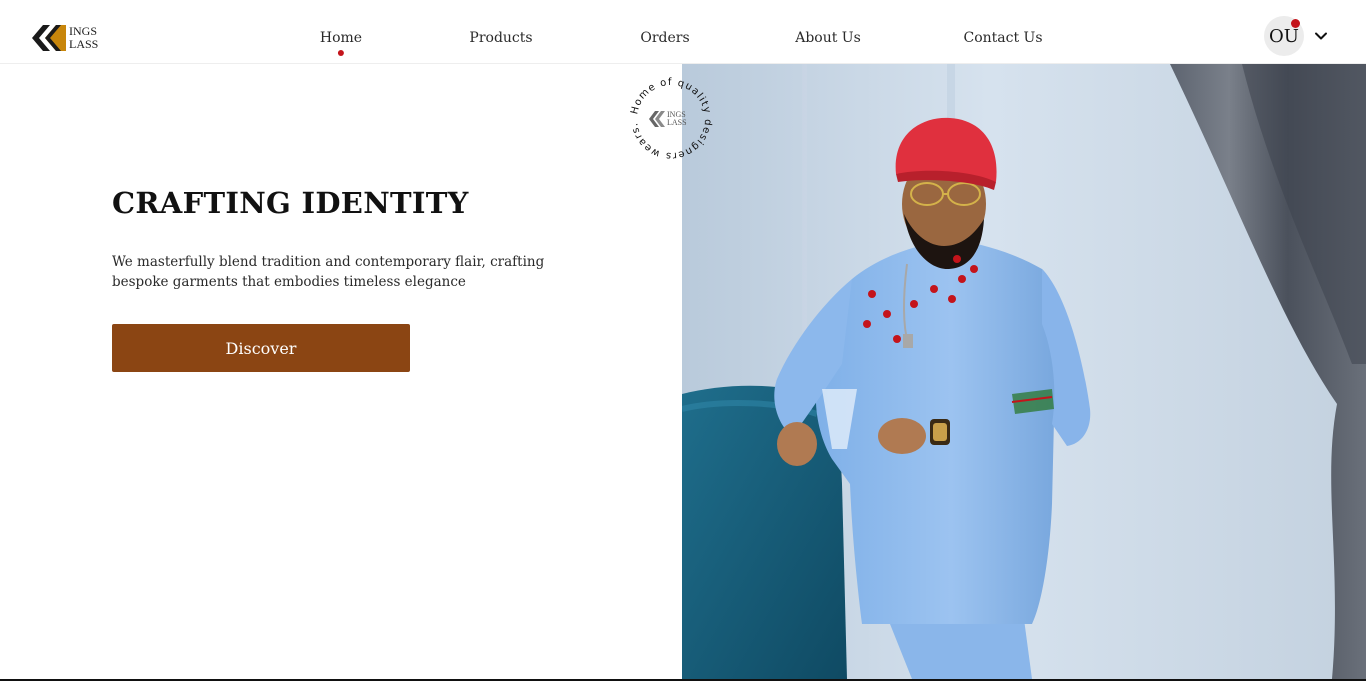 The image size is (1366, 681). Describe the element at coordinates (290, 203) in the screenshot. I see `hero-title: CRAFTING IDENTITY` at that location.